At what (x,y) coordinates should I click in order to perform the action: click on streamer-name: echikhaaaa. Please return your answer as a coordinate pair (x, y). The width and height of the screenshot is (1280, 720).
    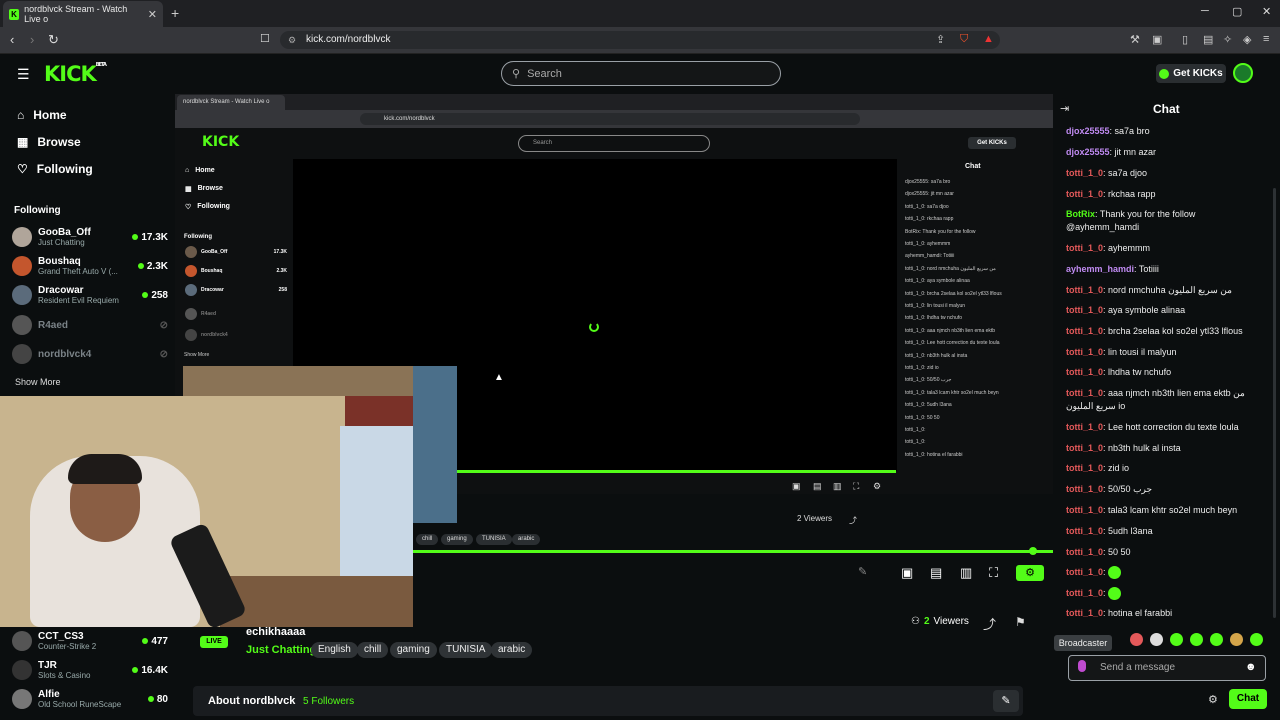
    Looking at the image, I should click on (275, 632).